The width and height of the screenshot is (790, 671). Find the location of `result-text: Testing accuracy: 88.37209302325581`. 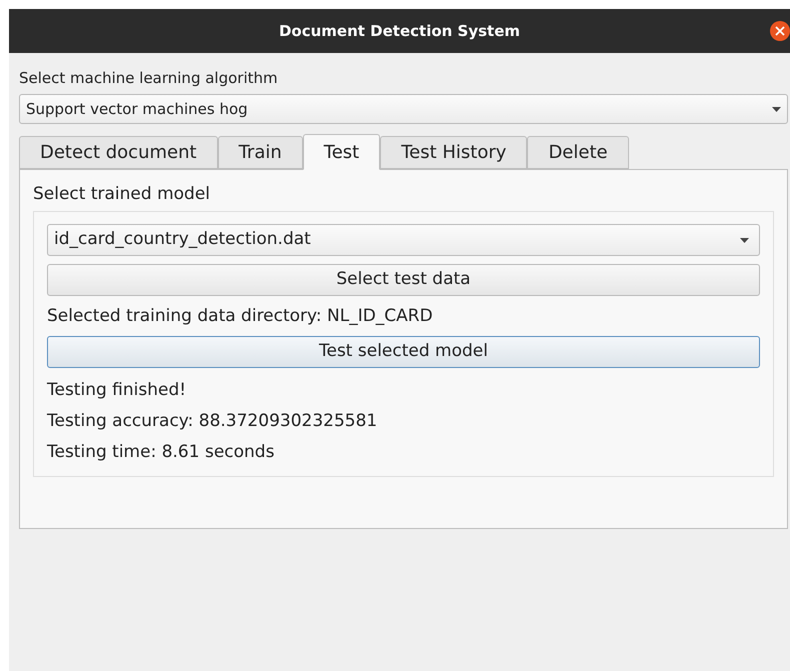

result-text: Testing accuracy: 88.37209302325581 is located at coordinates (212, 421).